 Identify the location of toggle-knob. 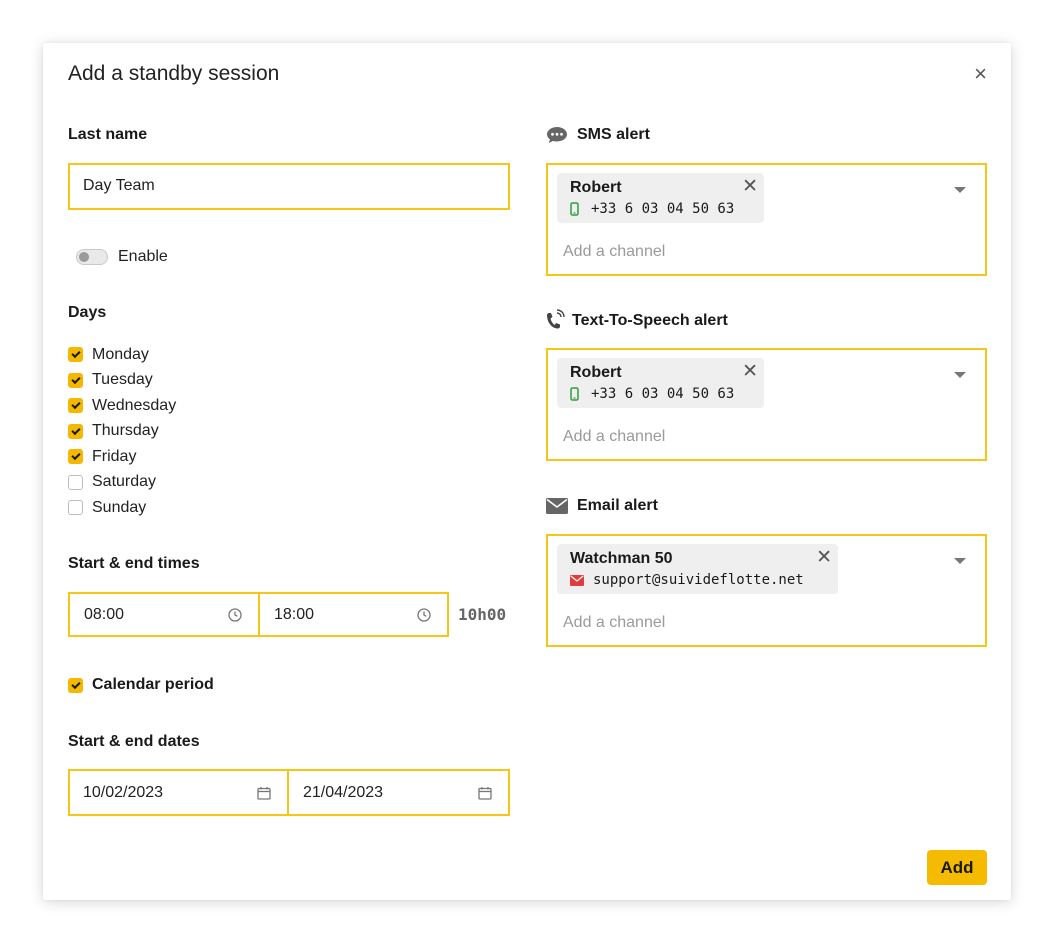
(84, 257).